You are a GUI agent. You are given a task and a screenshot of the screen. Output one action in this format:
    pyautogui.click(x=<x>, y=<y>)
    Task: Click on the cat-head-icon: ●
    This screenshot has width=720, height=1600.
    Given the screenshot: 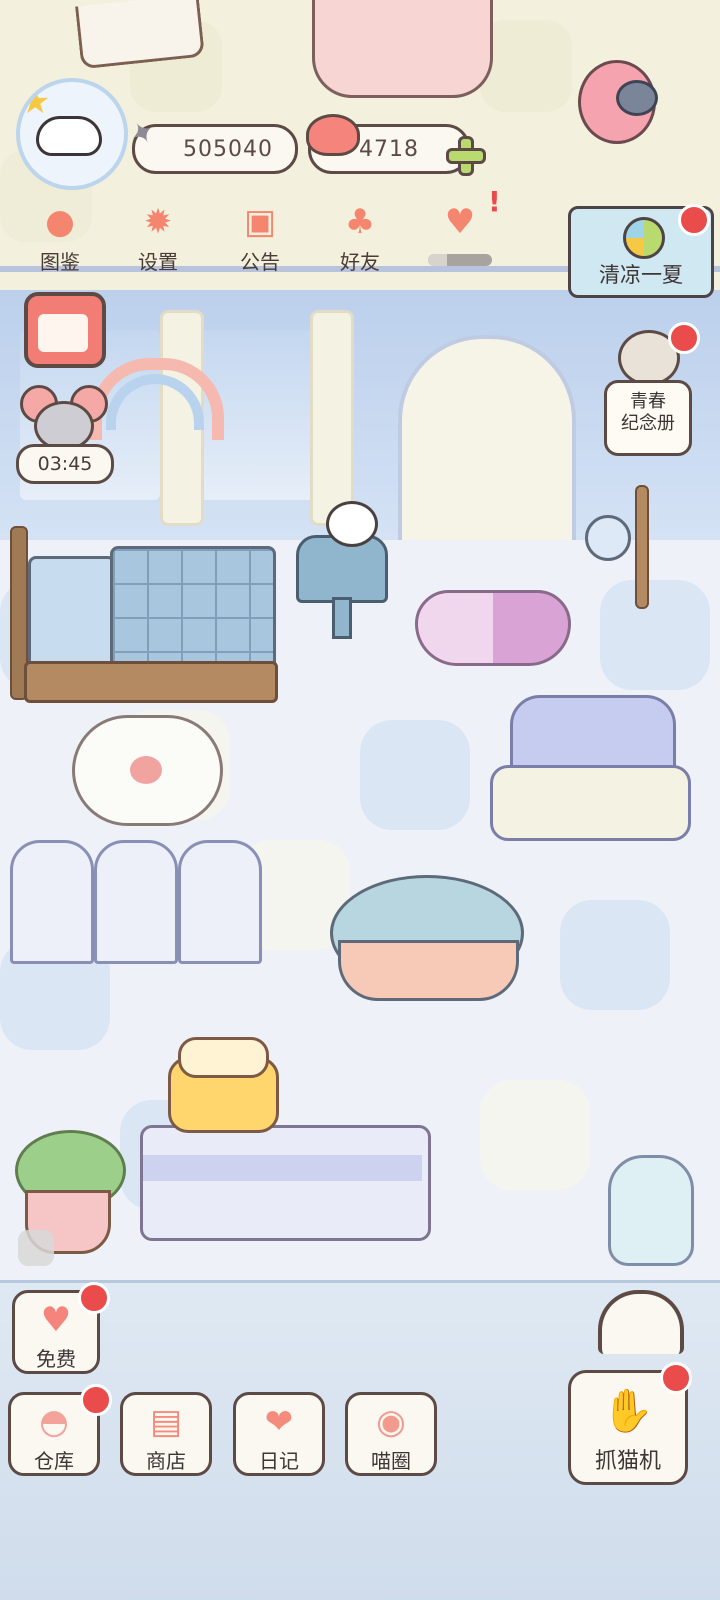 What is the action you would take?
    pyautogui.click(x=60, y=222)
    